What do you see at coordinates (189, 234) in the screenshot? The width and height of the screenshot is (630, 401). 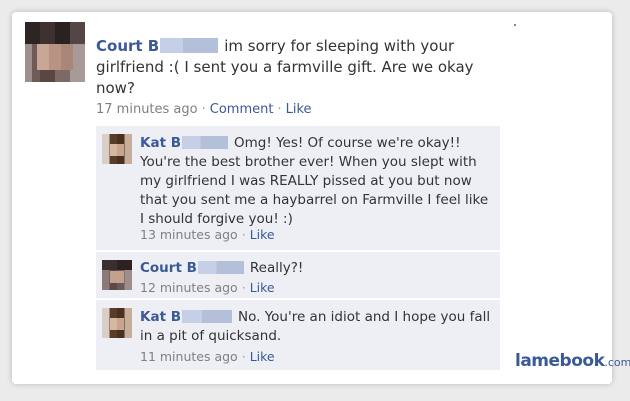 I see `comment-timestamp: 13 minutes ago` at bounding box center [189, 234].